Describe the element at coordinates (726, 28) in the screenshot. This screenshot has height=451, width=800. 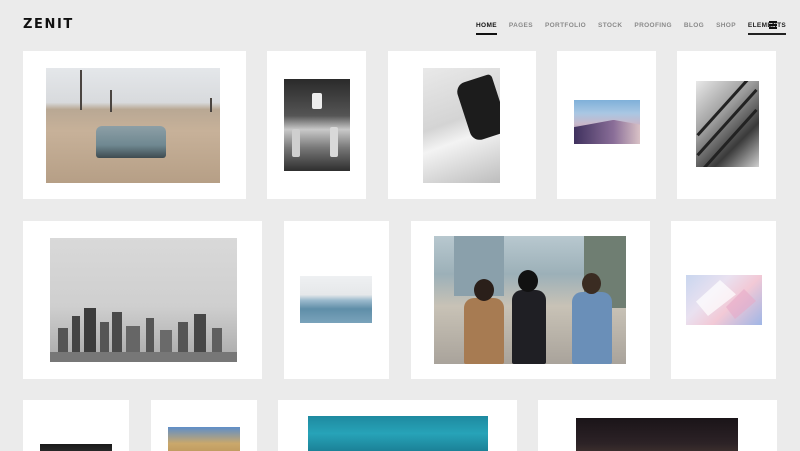
I see `nav-shop: SHOP` at that location.